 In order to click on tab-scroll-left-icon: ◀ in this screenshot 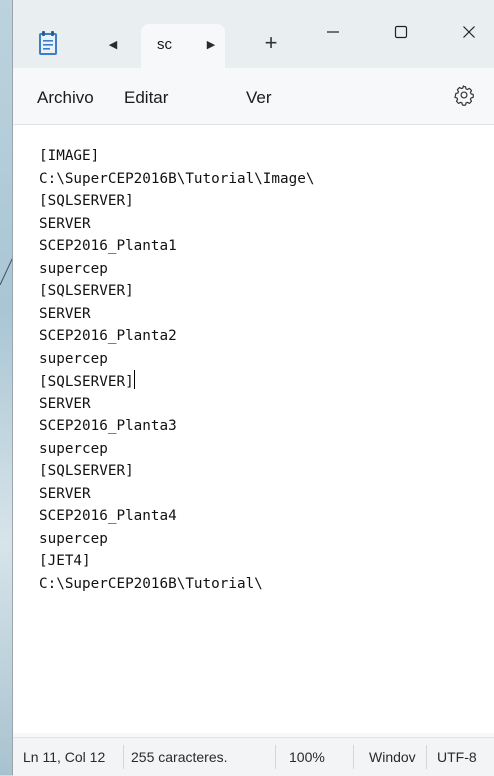, I will do `click(113, 44)`.